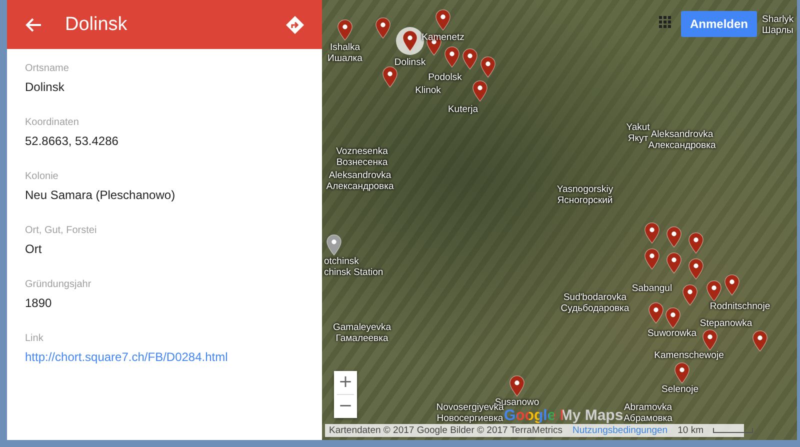 The image size is (800, 447). I want to click on field-label: Kolonie, so click(41, 176).